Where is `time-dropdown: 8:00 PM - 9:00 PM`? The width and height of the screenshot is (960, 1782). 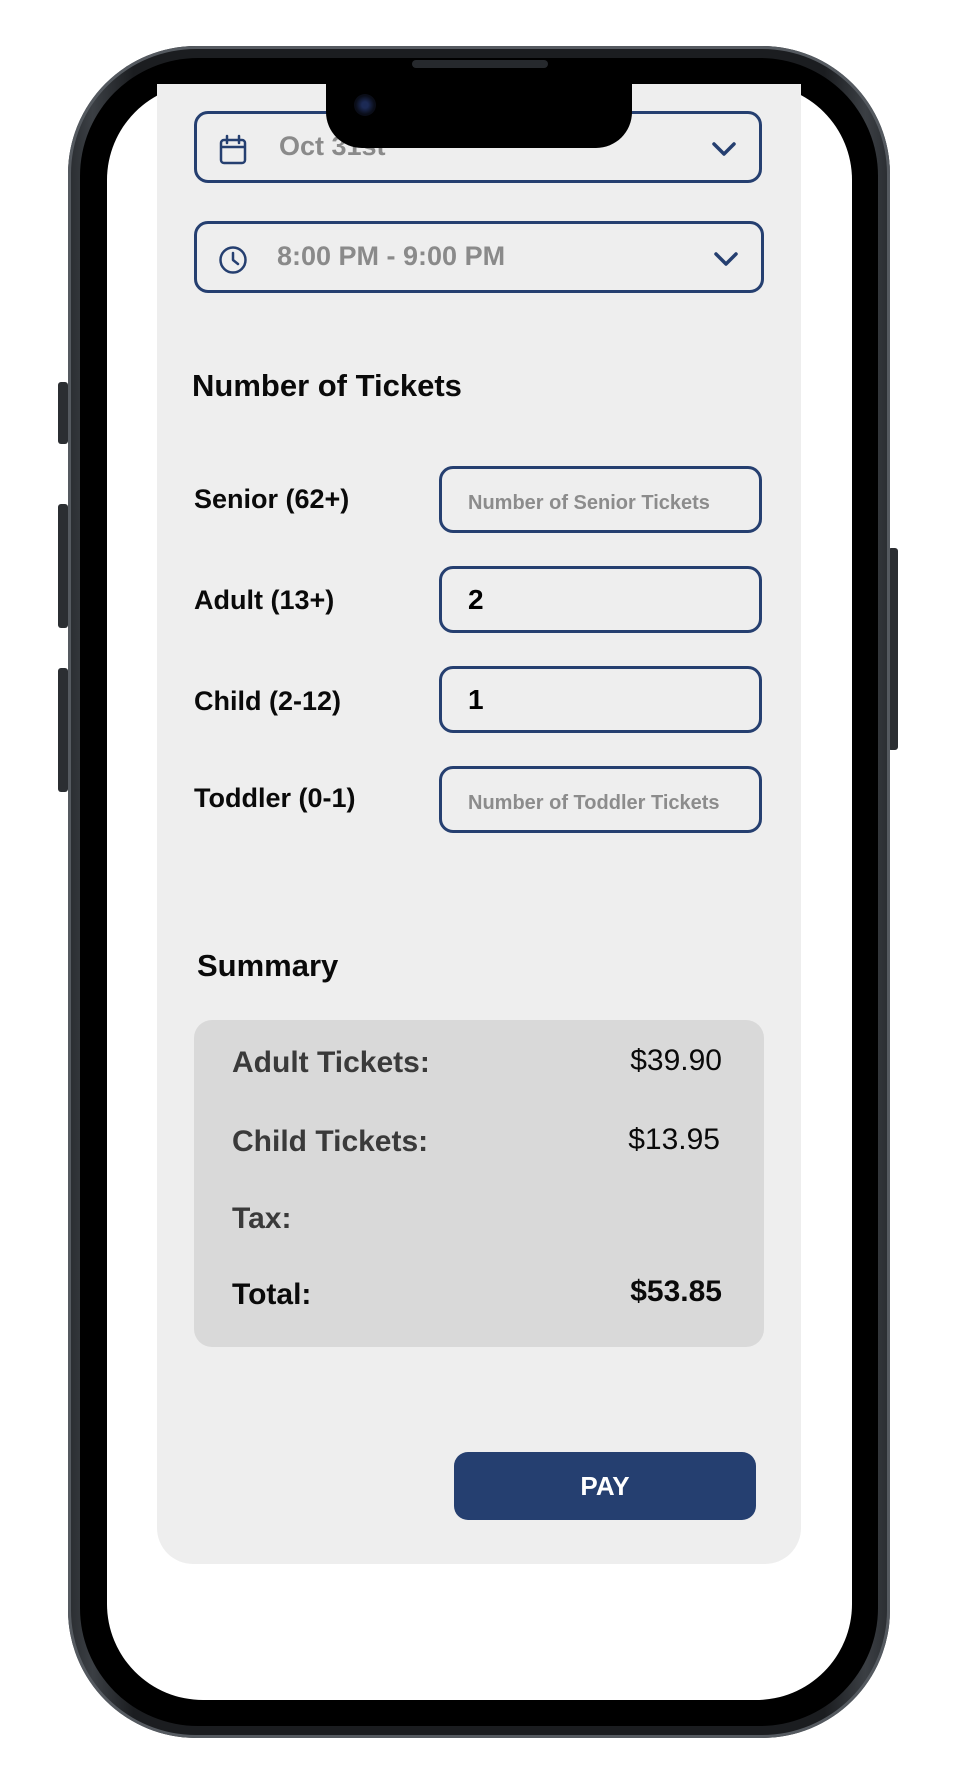 time-dropdown: 8:00 PM - 9:00 PM is located at coordinates (479, 257).